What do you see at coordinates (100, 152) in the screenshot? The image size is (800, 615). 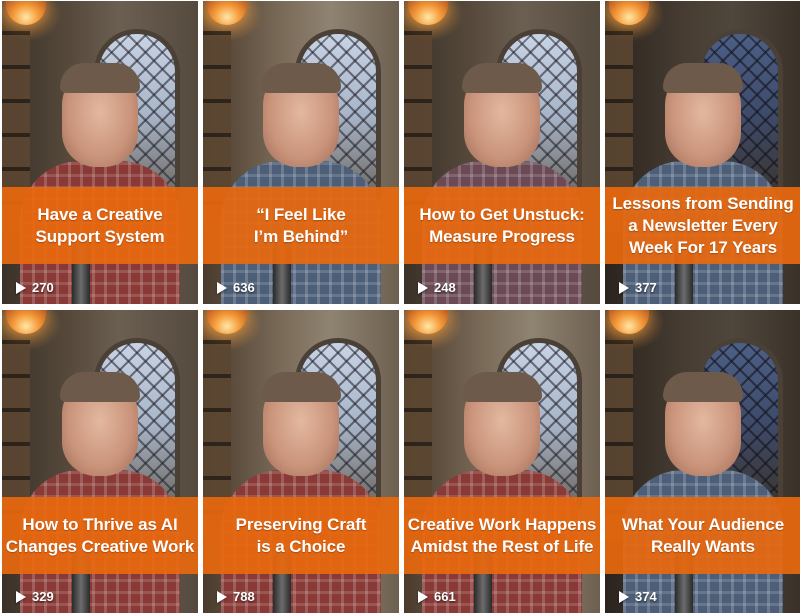 I see `video-tile: Have a Creative Support System 270` at bounding box center [100, 152].